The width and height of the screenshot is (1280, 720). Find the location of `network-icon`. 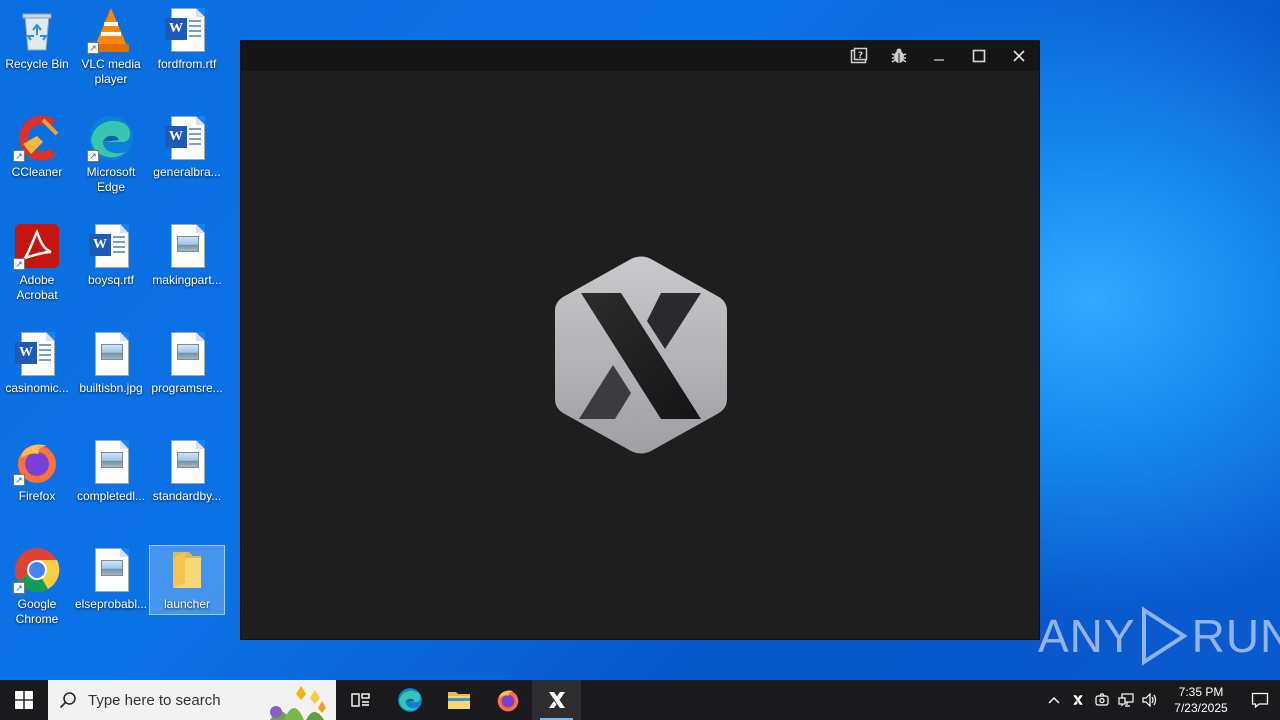

network-icon is located at coordinates (1126, 700).